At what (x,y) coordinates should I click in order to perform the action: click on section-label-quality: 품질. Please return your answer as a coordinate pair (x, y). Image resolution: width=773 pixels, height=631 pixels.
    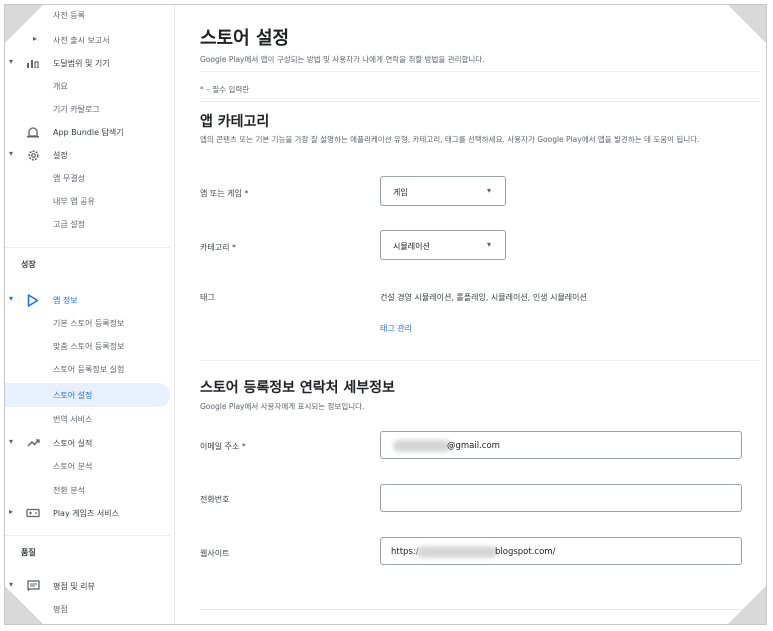
    Looking at the image, I should click on (28, 552).